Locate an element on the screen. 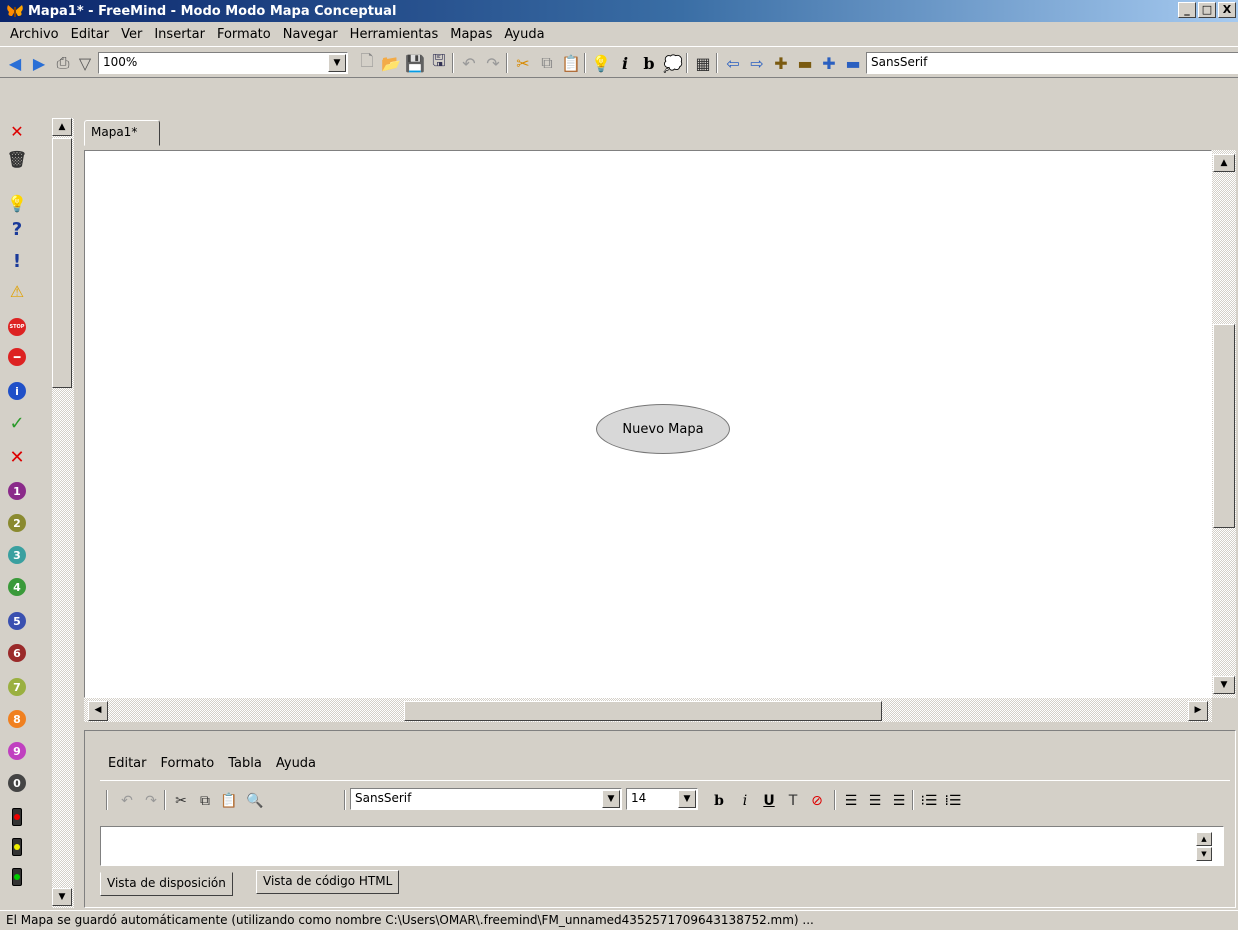  note-scroll-down-icon: ▼ is located at coordinates (1204, 854).